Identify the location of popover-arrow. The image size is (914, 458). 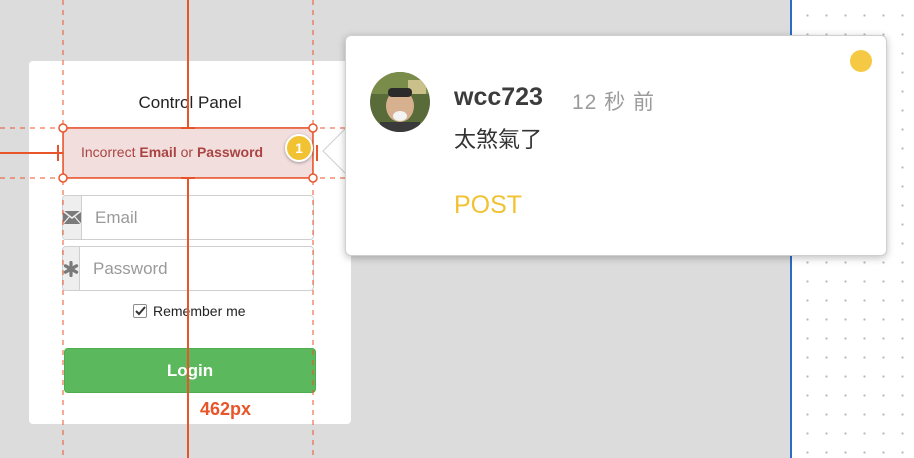
(334, 151).